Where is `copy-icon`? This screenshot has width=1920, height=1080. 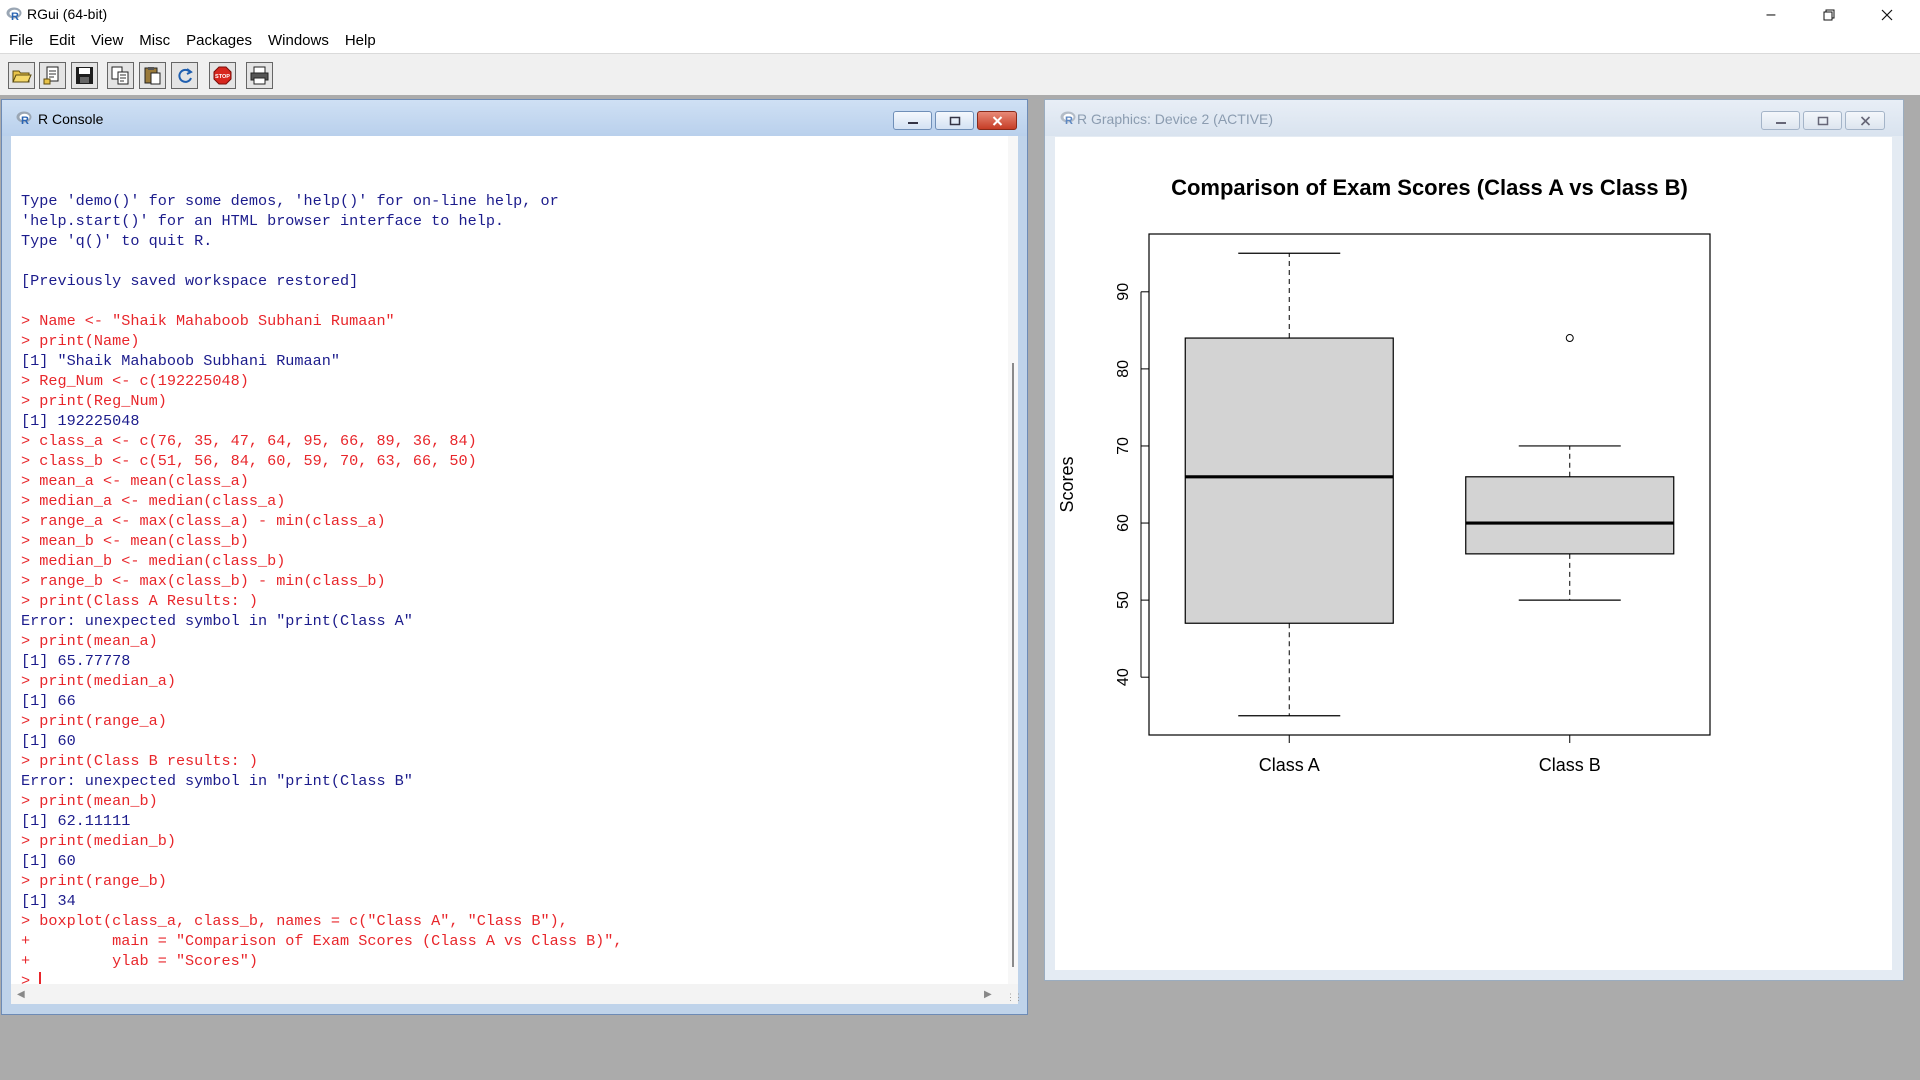 copy-icon is located at coordinates (120, 75).